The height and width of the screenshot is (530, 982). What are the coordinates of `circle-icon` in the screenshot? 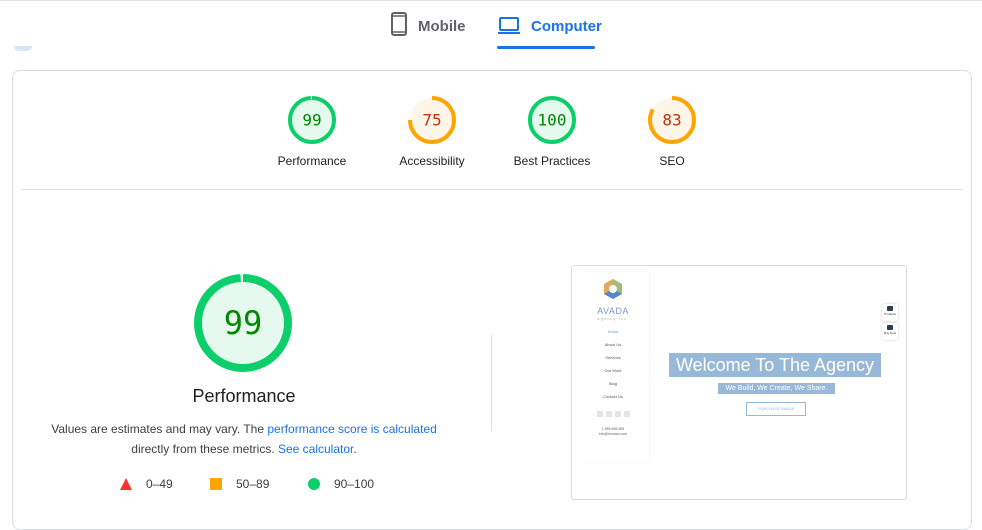 It's located at (314, 484).